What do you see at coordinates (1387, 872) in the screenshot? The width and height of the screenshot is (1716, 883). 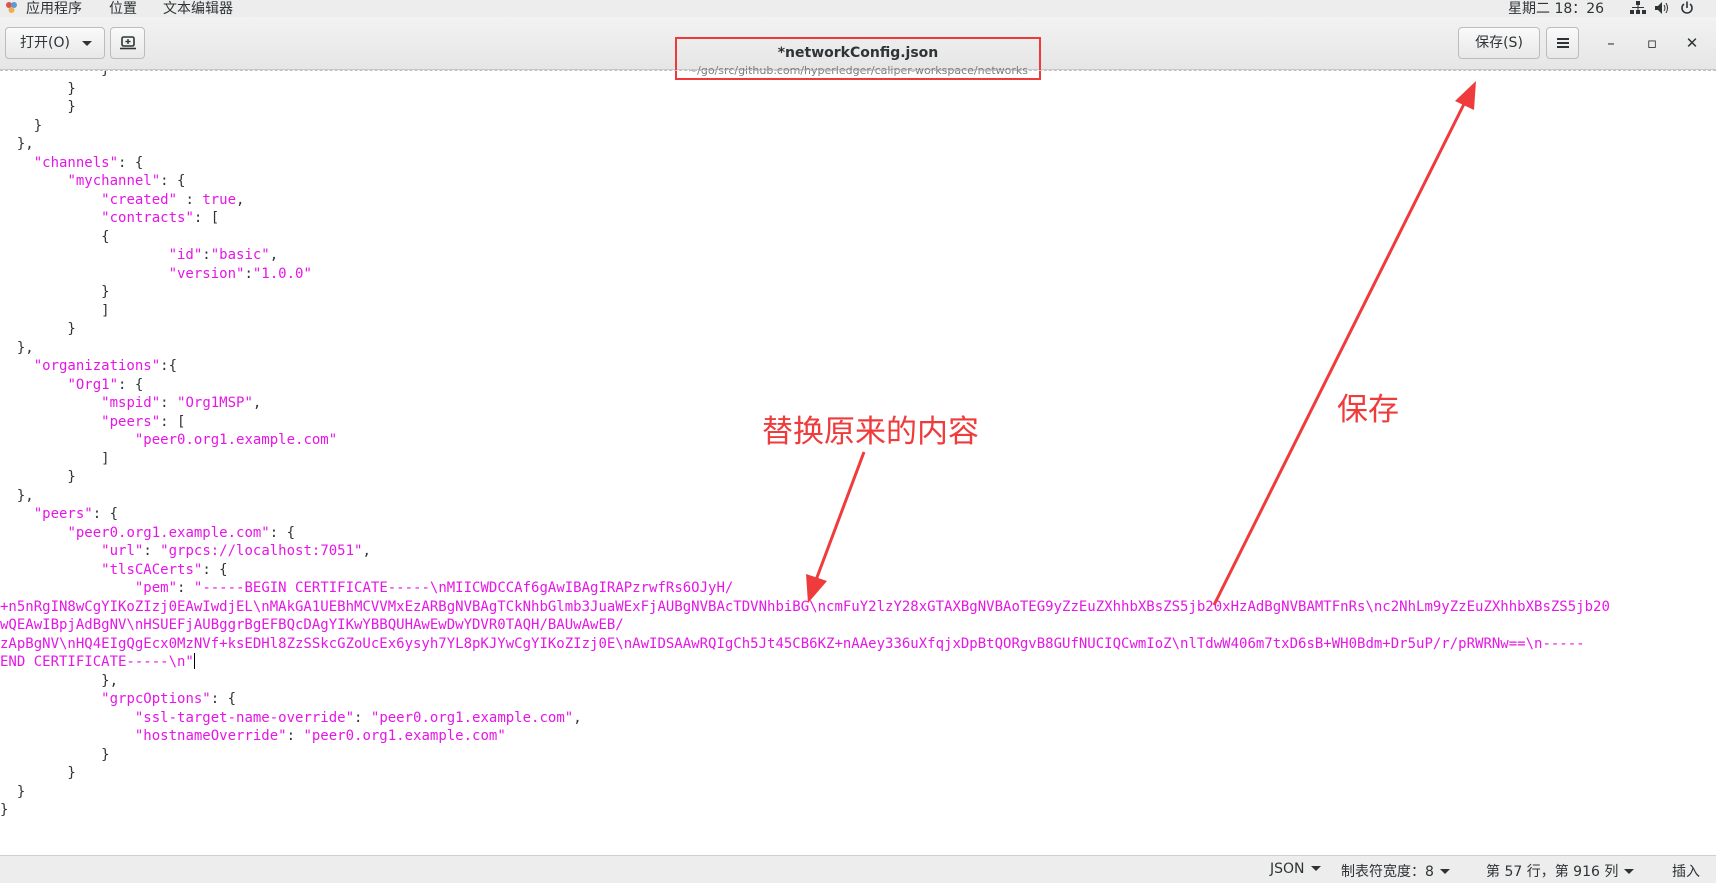 I see `tab-width-label: 制表符宽度：8` at bounding box center [1387, 872].